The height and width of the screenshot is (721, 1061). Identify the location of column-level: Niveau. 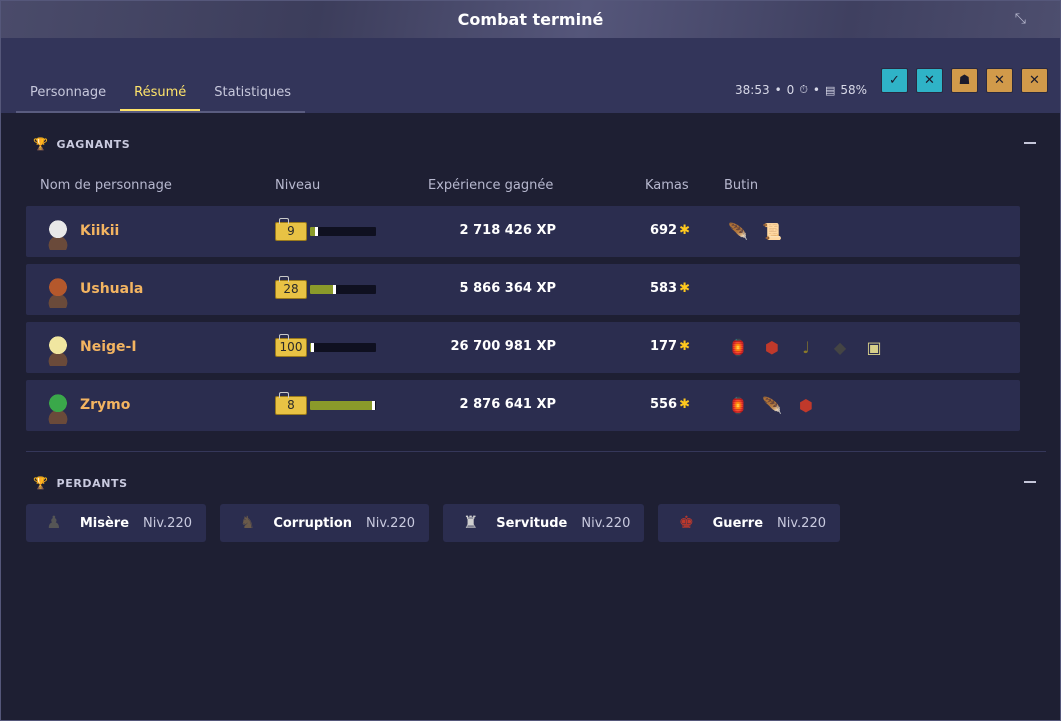
(298, 185).